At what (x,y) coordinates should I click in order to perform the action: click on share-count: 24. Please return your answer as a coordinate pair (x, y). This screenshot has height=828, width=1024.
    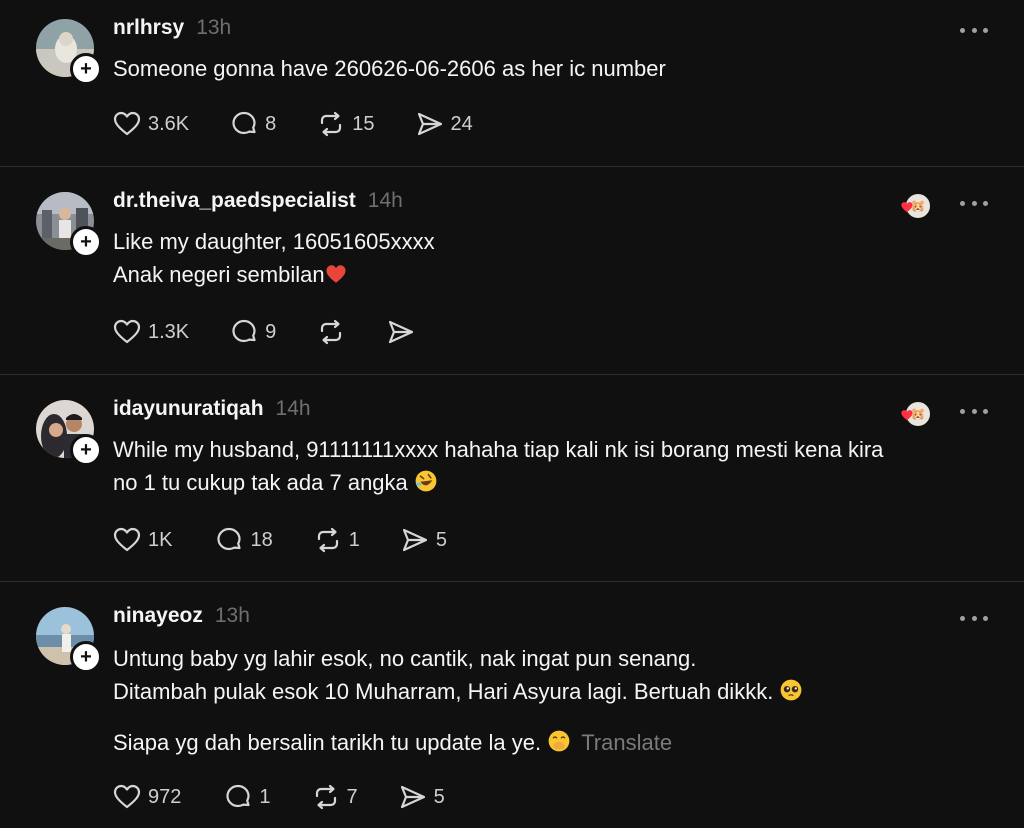
    Looking at the image, I should click on (461, 123).